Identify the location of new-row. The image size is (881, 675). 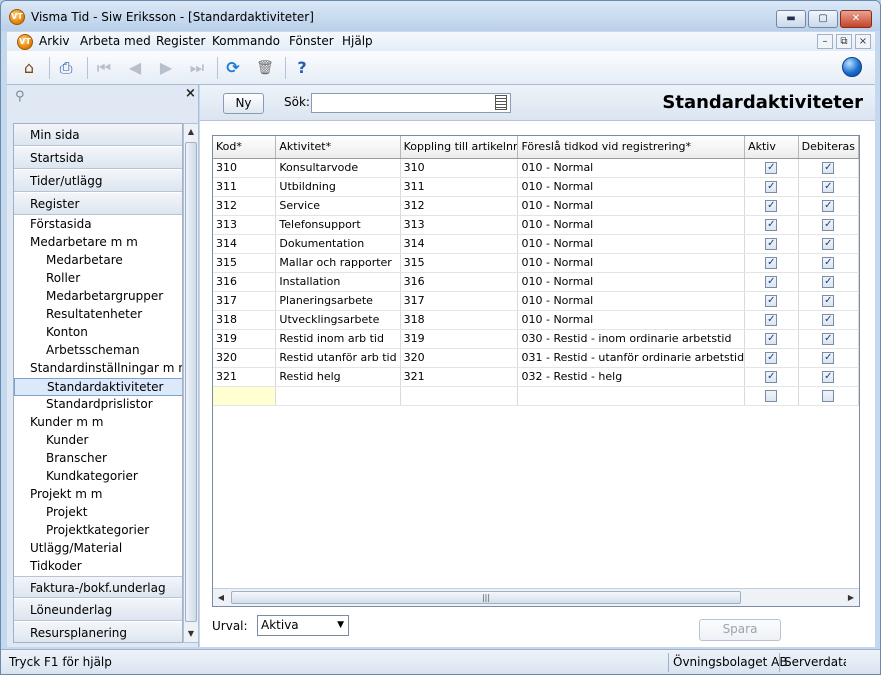
(536, 396).